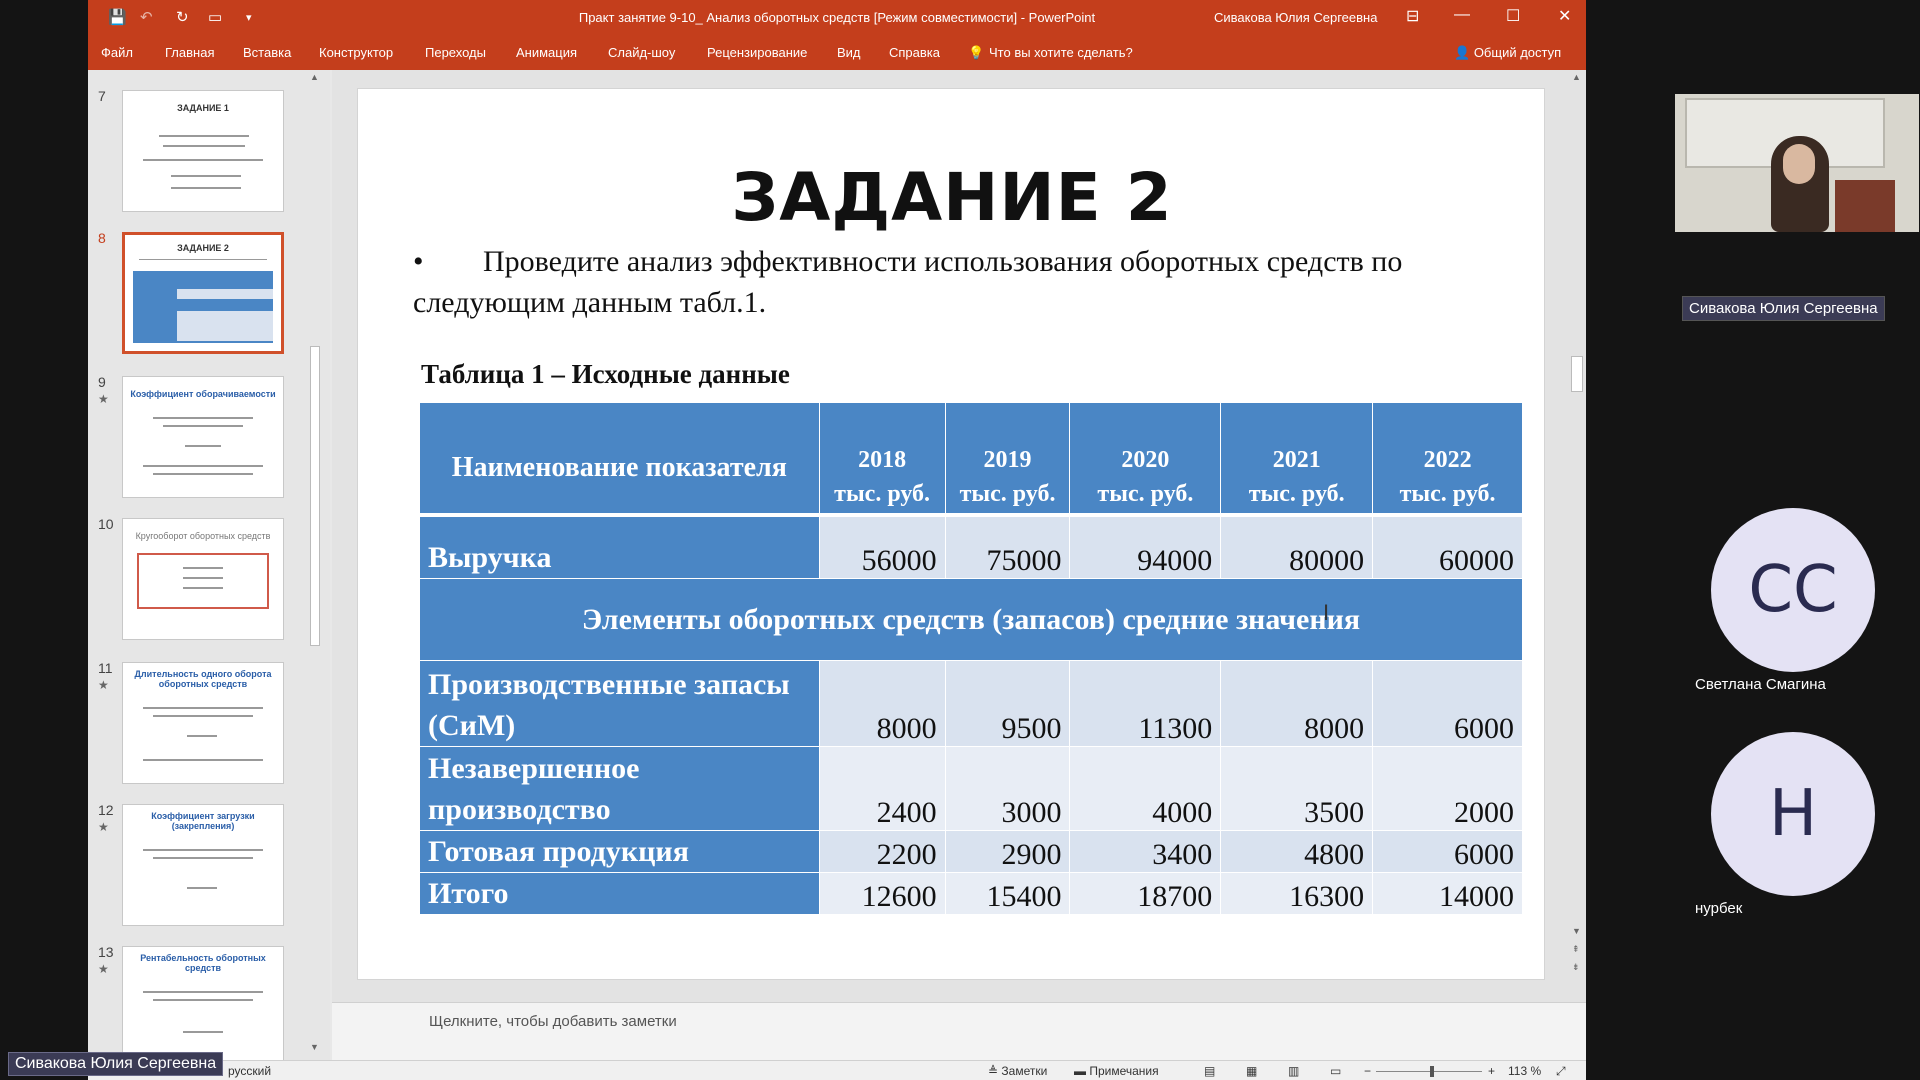 The image size is (1920, 1080). What do you see at coordinates (1017, 1071) in the screenshot?
I see `notes-toggle-button: ≜ Заметки` at bounding box center [1017, 1071].